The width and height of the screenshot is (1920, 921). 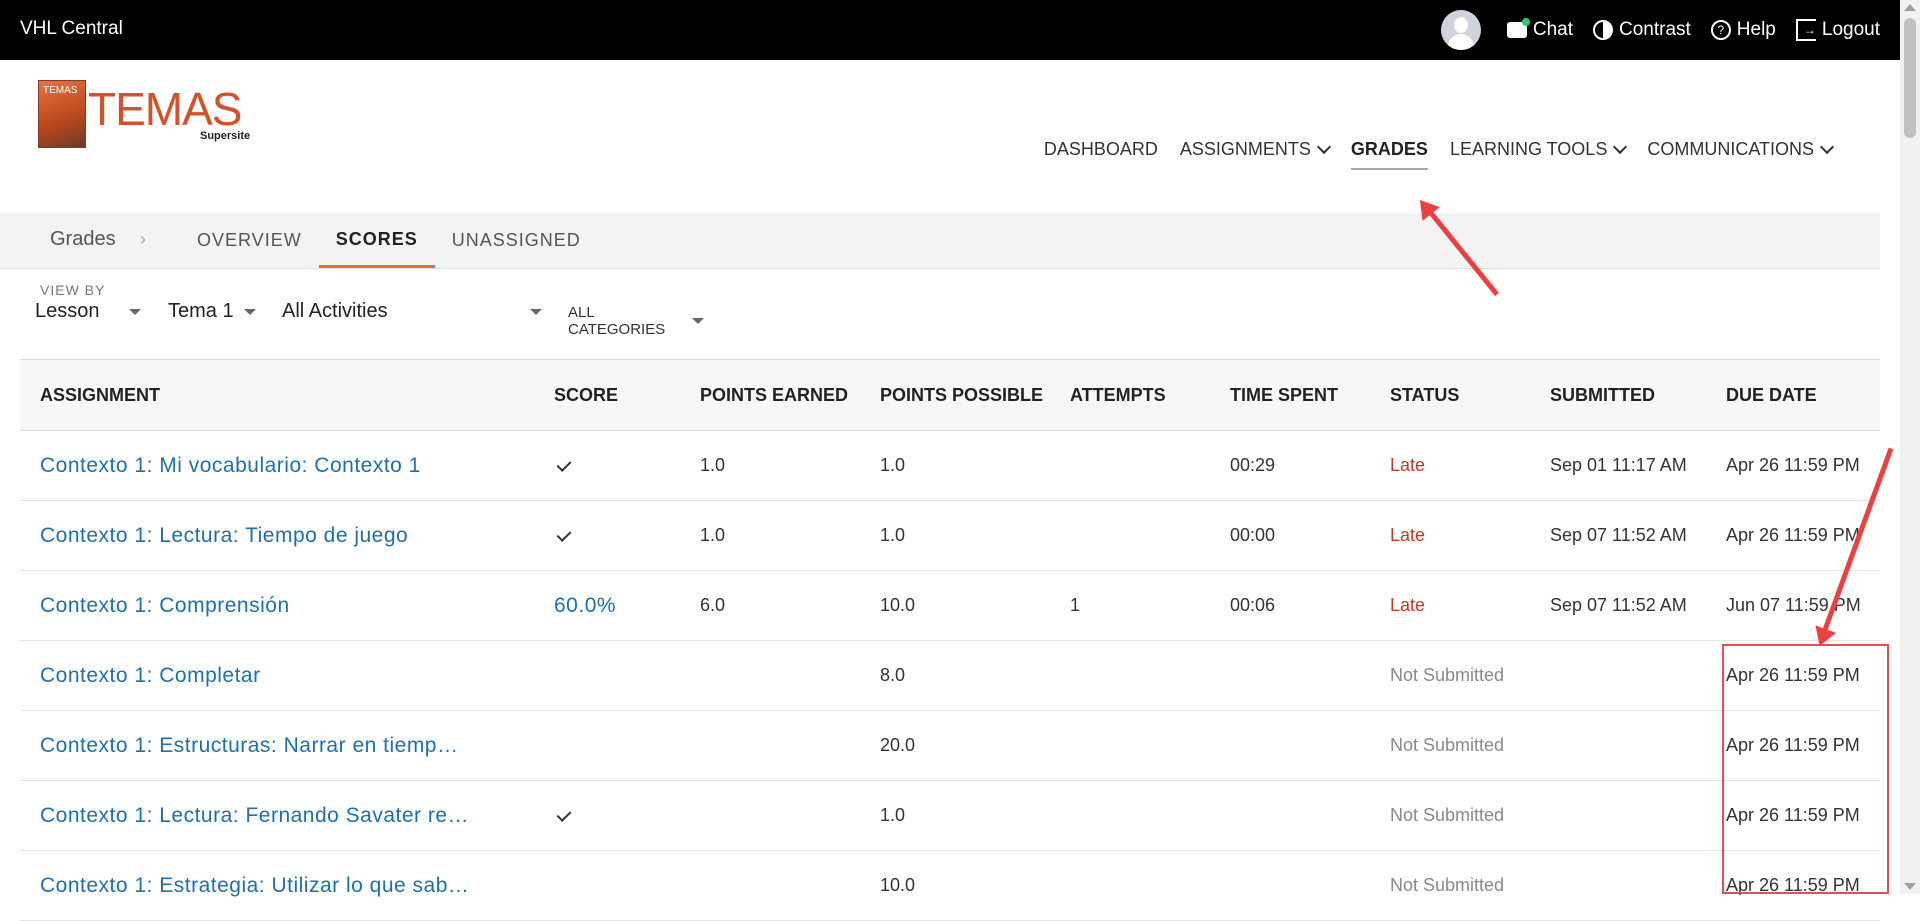 What do you see at coordinates (1118, 395) in the screenshot?
I see `col-attempts: ATTEMPTS` at bounding box center [1118, 395].